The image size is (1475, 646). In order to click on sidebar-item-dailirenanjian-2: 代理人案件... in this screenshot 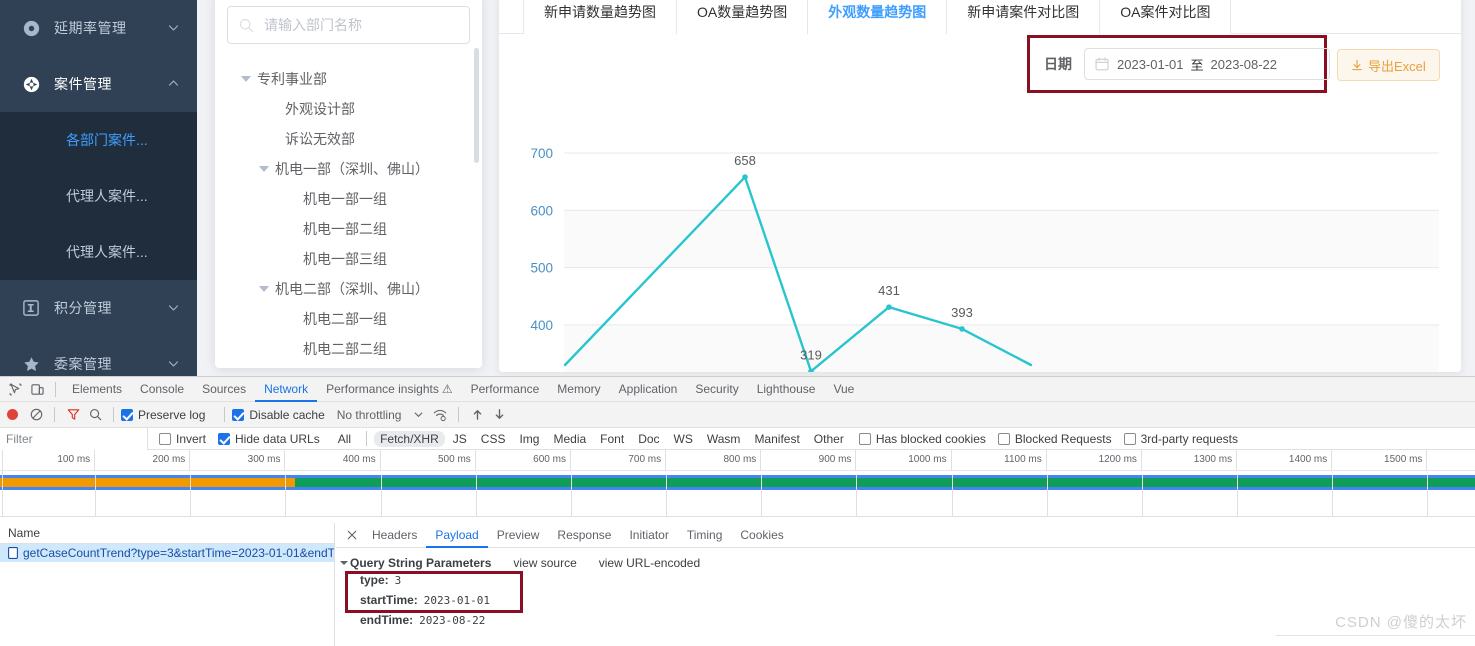, I will do `click(98, 252)`.